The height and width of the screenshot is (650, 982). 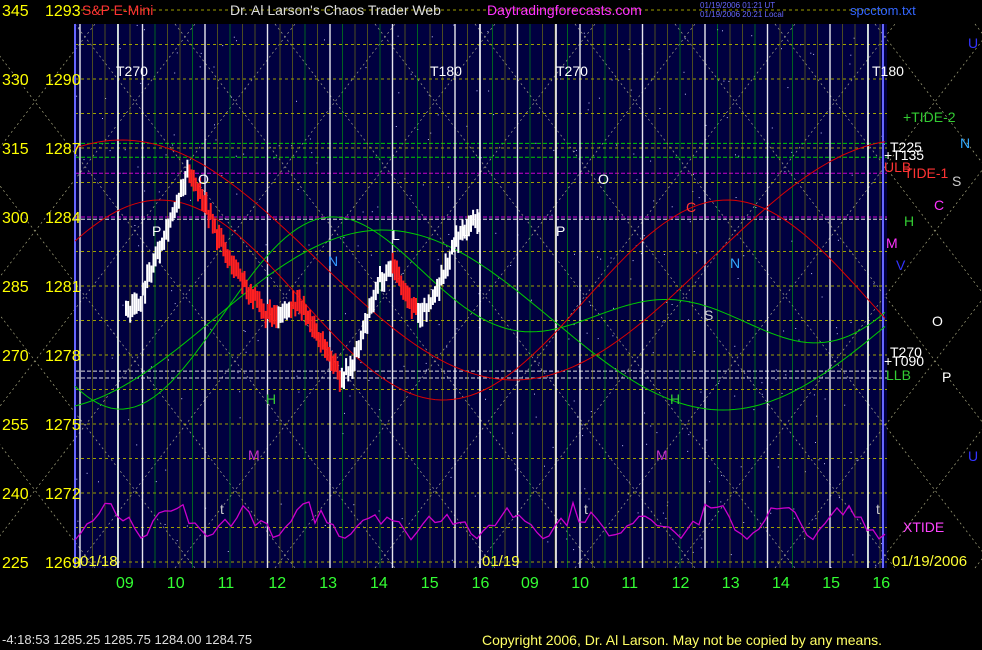 I want to click on site-title: Daytradingforecasts.com, so click(x=564, y=10).